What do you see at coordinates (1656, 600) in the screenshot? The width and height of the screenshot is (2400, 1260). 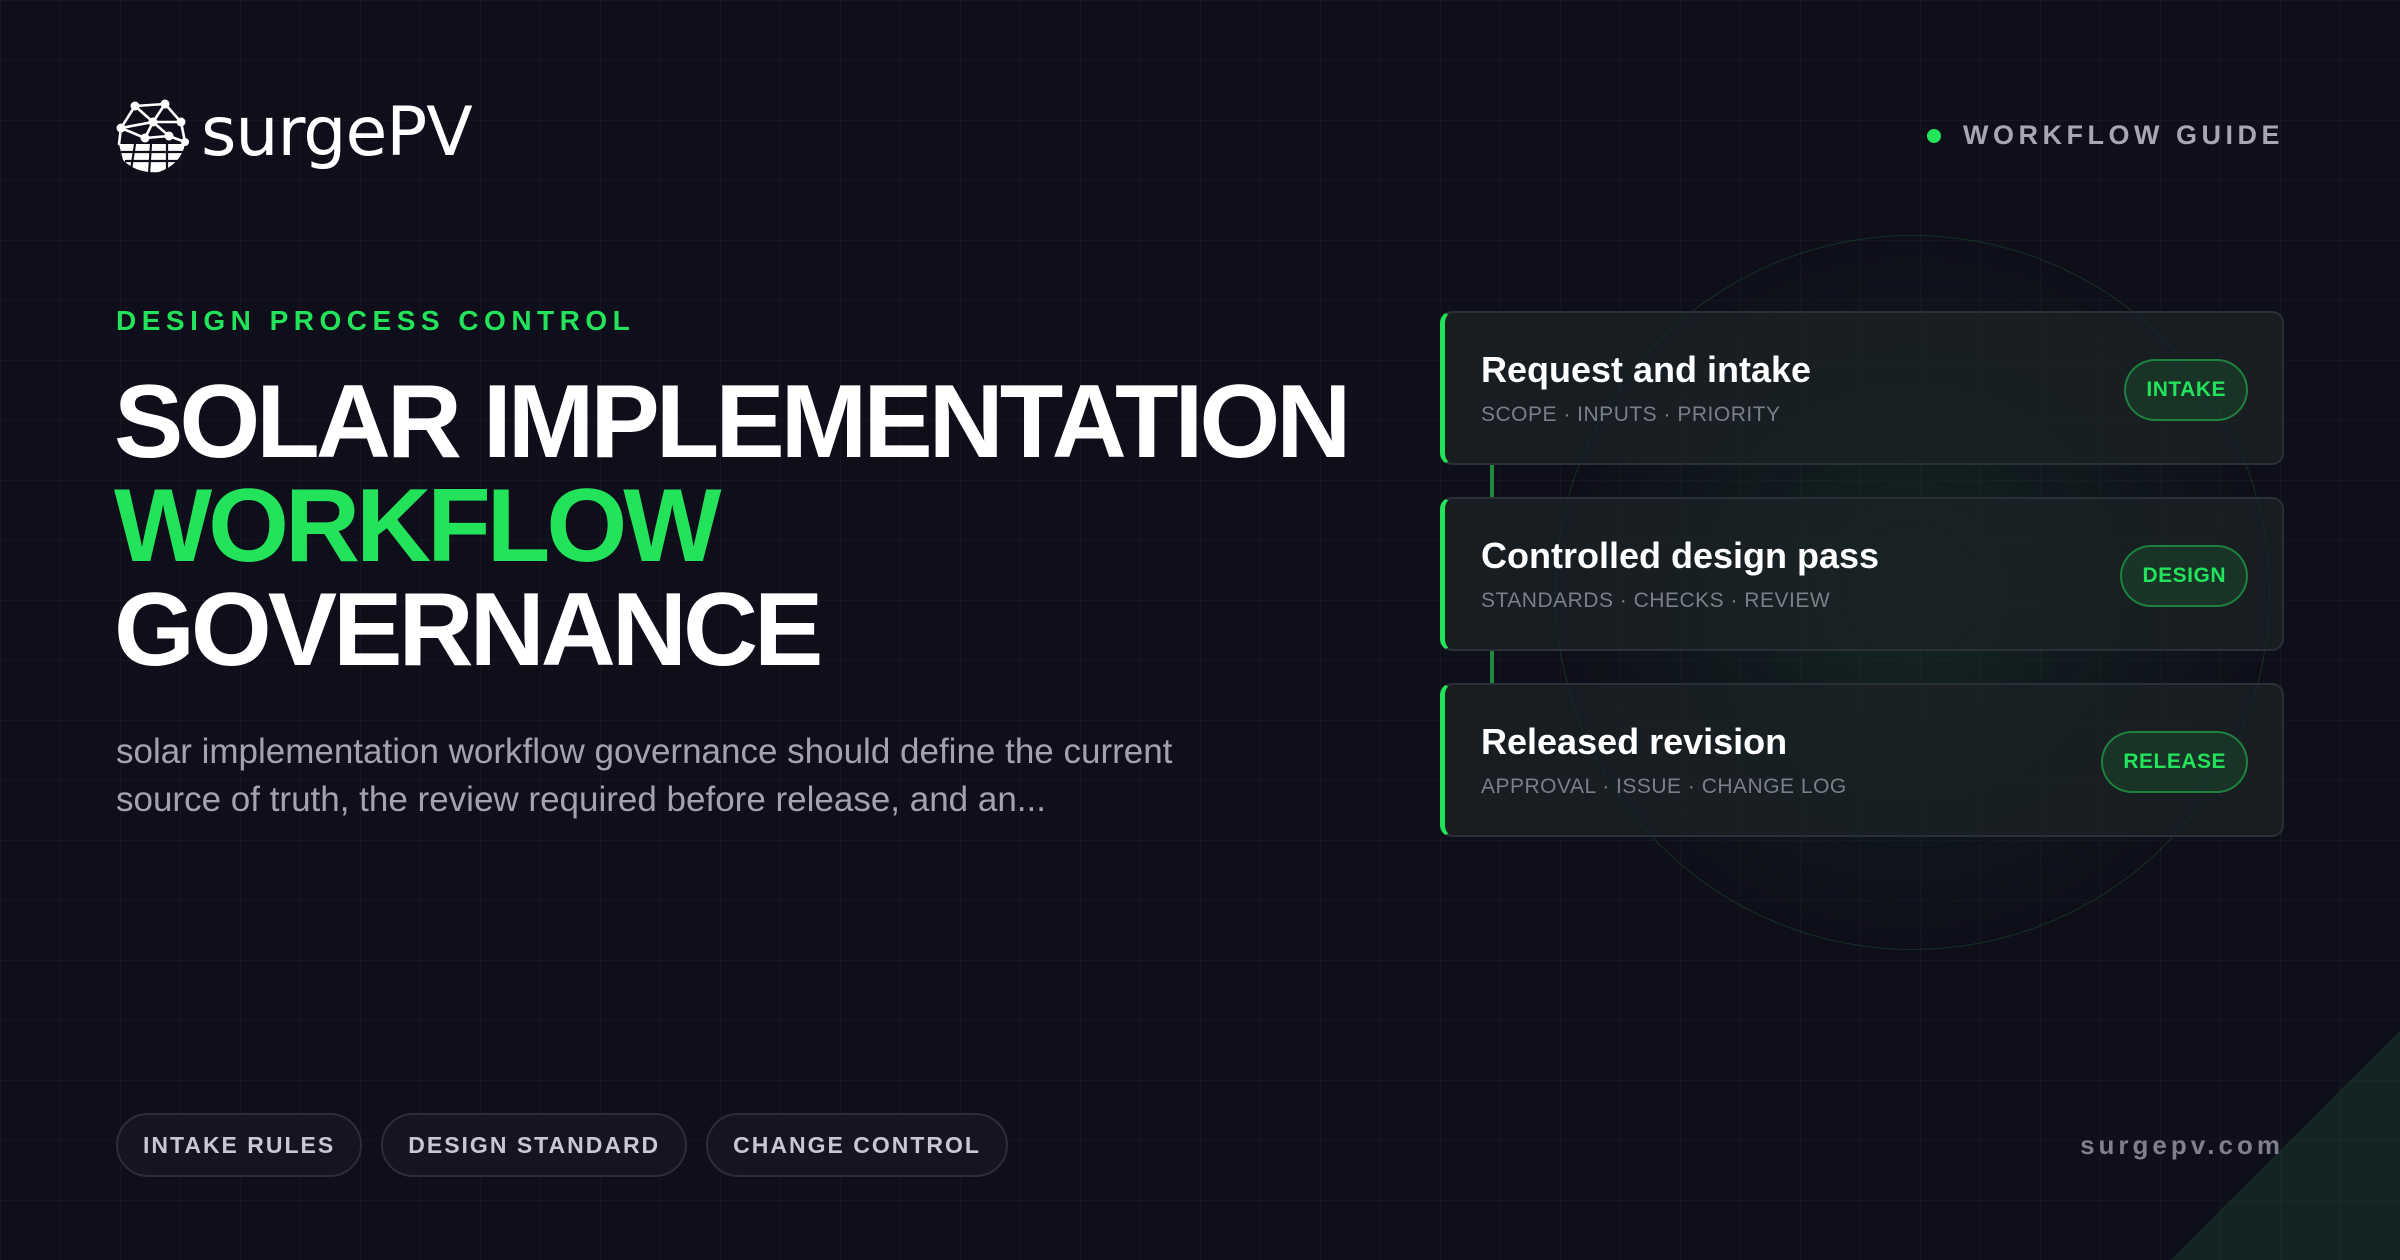 I see `card-subtitle: STANDARDS · CHECKS · REVIEW` at bounding box center [1656, 600].